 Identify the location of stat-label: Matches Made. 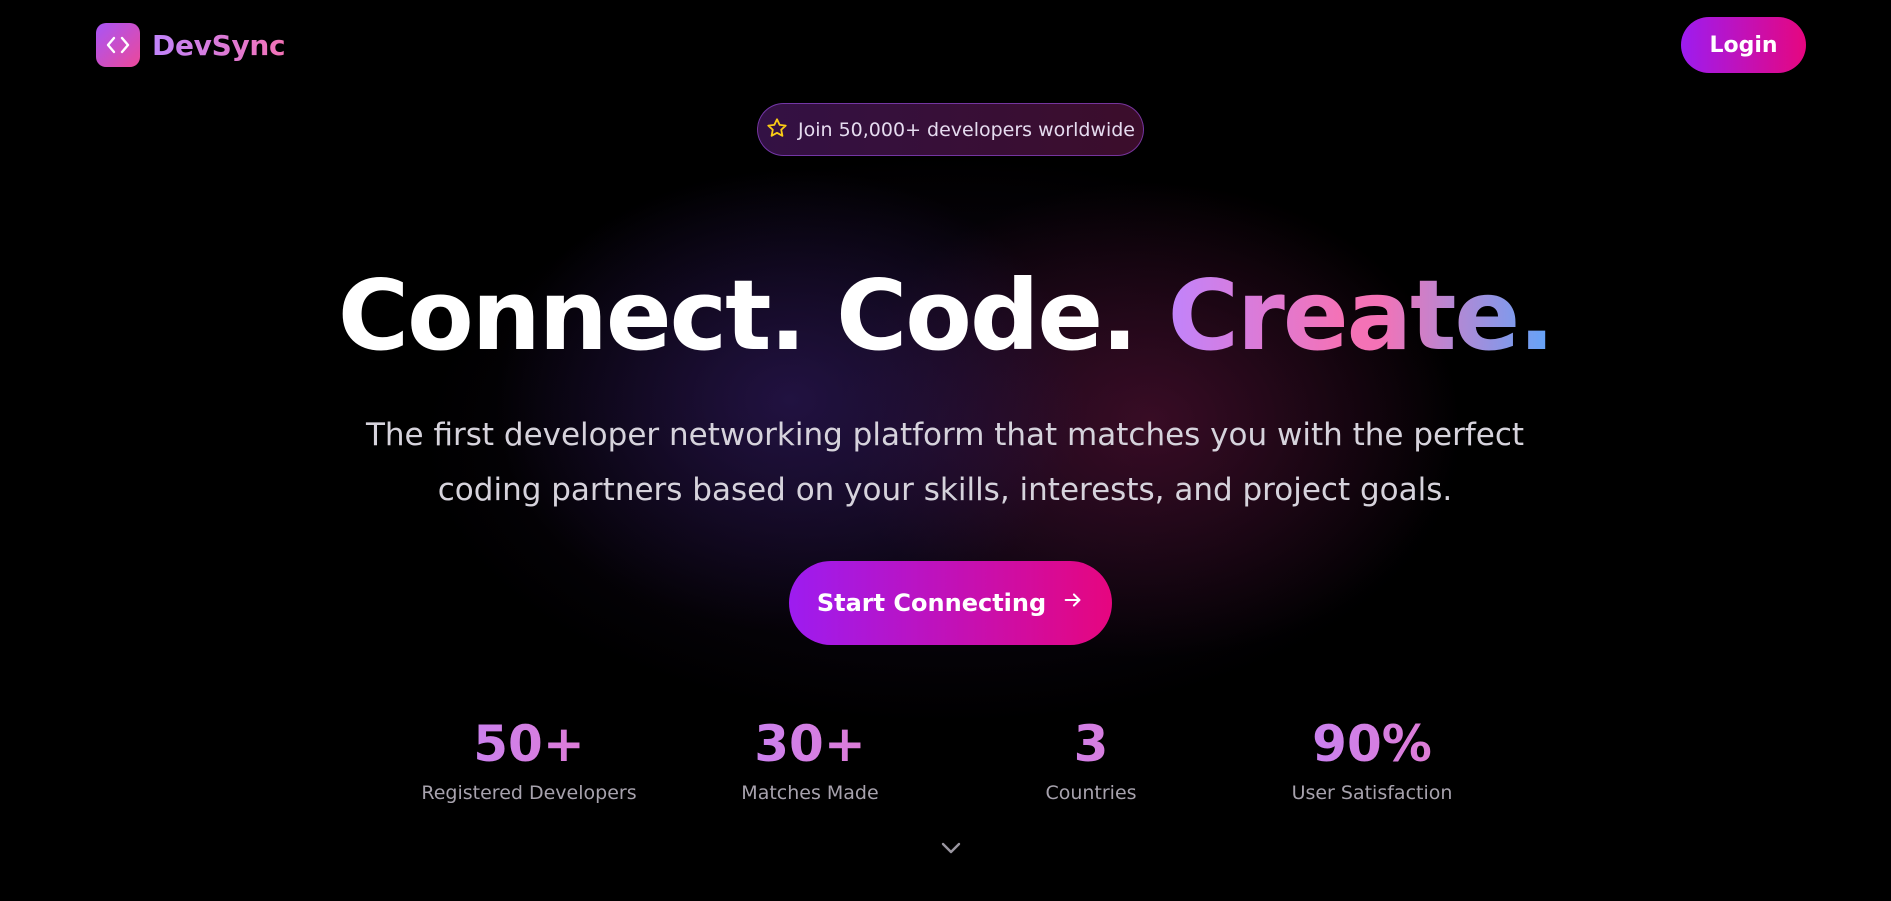
(810, 793).